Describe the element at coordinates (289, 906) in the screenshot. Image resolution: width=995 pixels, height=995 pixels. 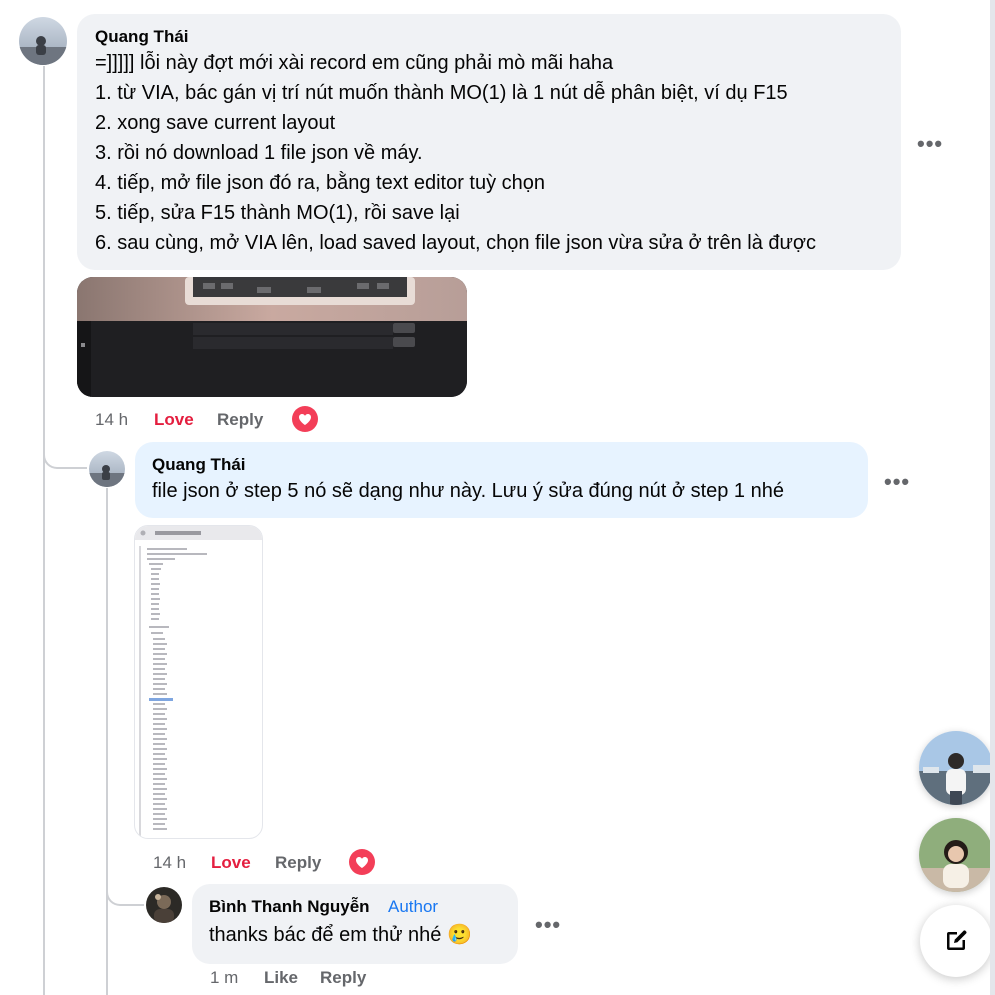
I see `comment-author: Bình Thanh Nguyễn` at that location.